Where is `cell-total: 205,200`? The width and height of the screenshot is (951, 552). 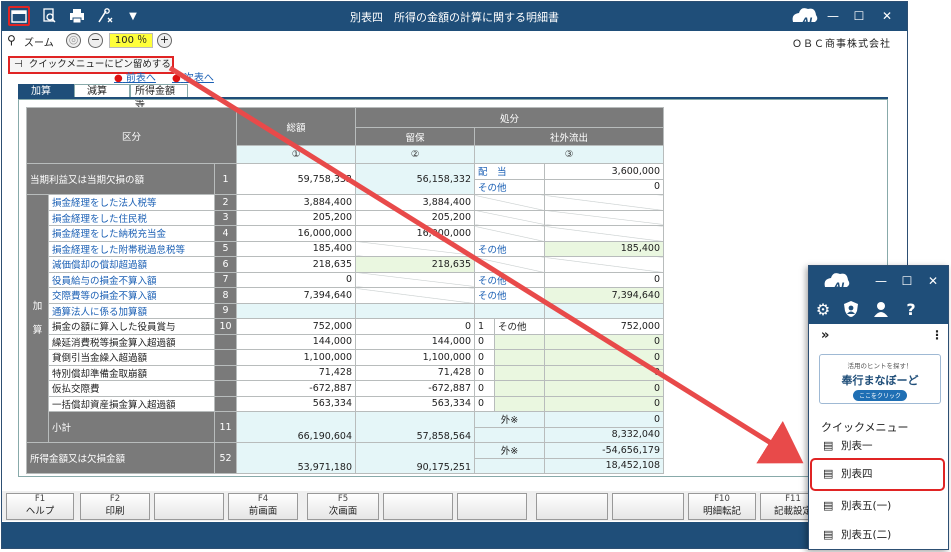
cell-total: 205,200 is located at coordinates (296, 217).